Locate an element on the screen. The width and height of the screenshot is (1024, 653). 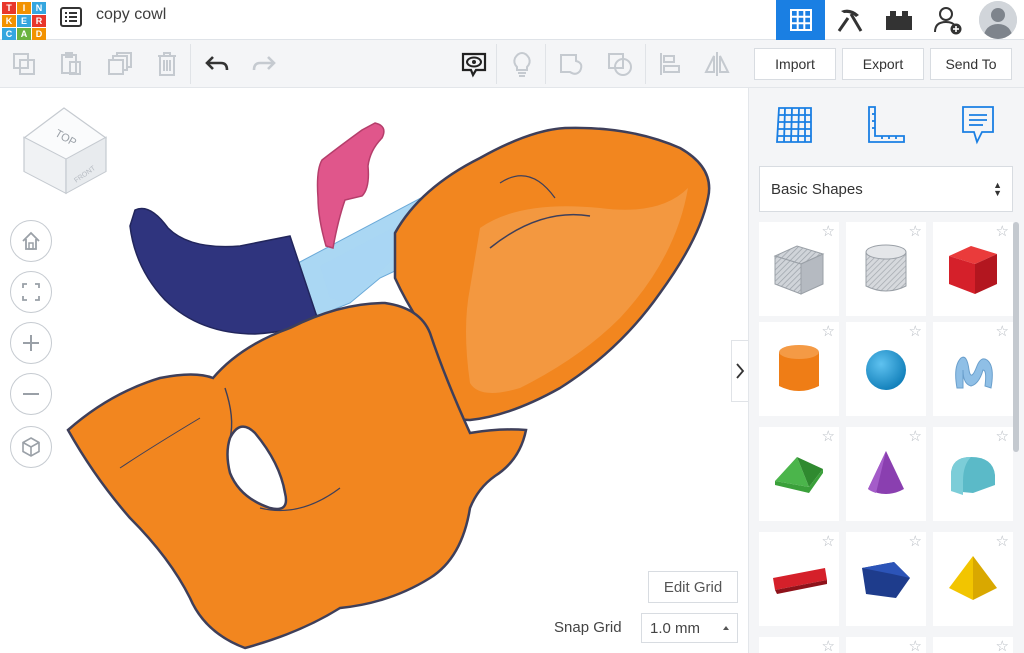
avatar-image is located at coordinates (998, 20).